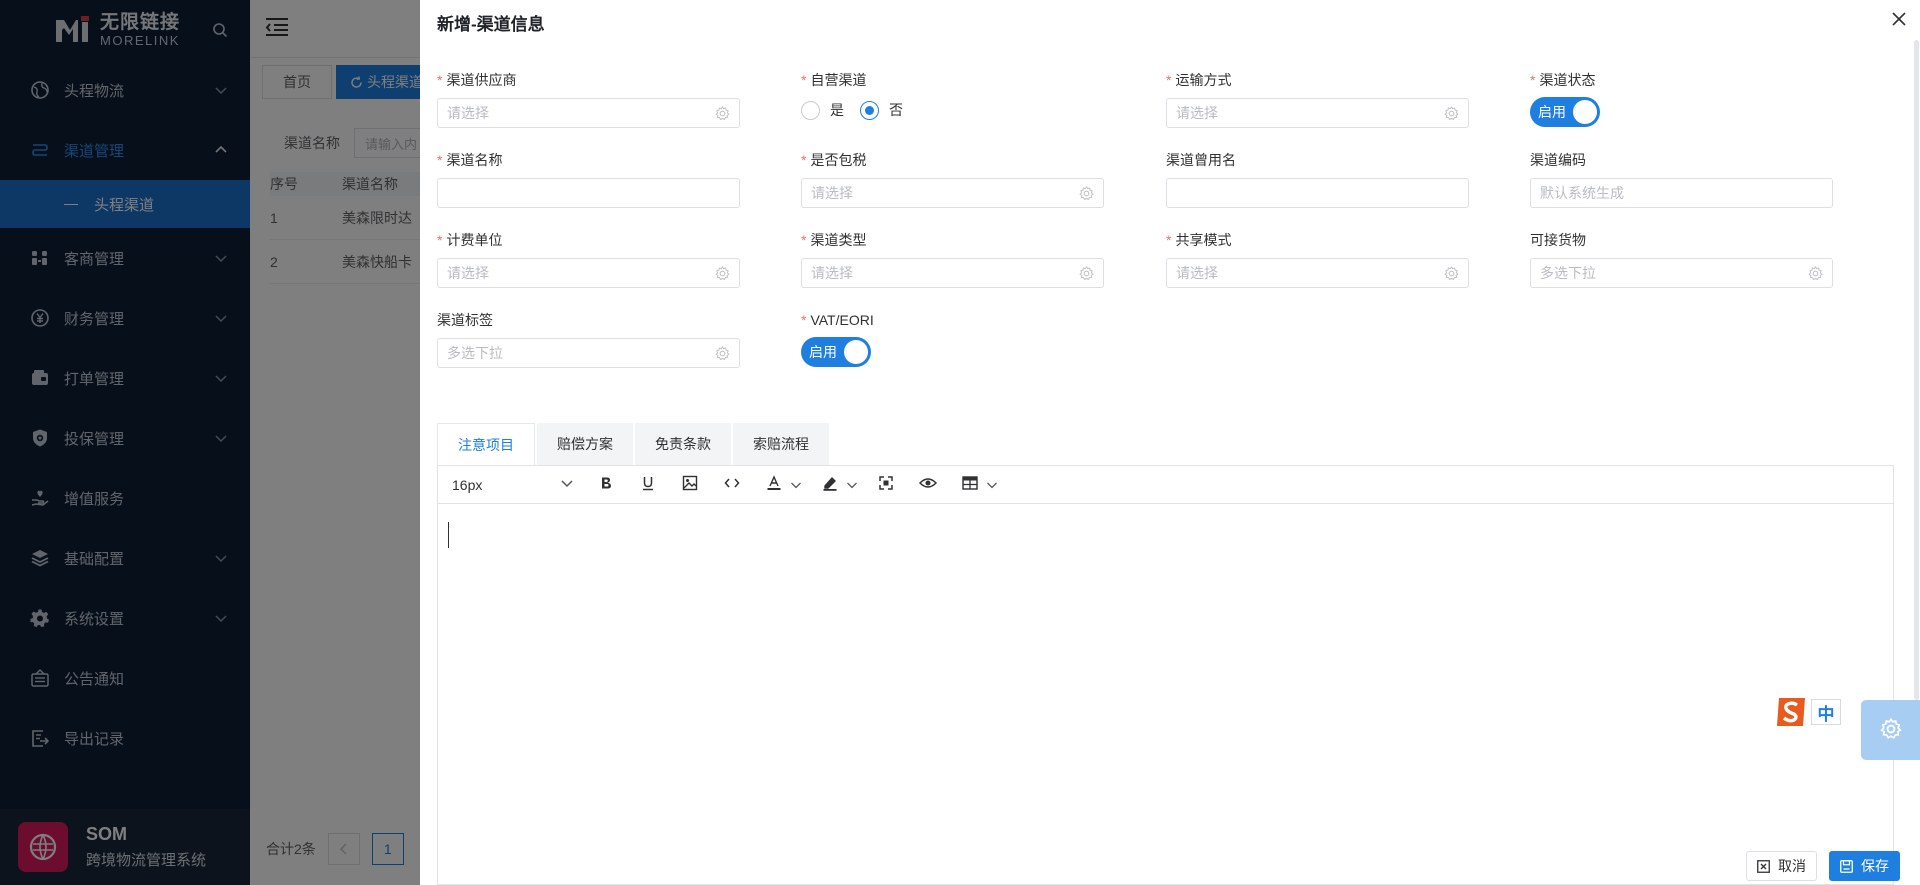  What do you see at coordinates (838, 240) in the screenshot?
I see `field-label: 渠道类型` at bounding box center [838, 240].